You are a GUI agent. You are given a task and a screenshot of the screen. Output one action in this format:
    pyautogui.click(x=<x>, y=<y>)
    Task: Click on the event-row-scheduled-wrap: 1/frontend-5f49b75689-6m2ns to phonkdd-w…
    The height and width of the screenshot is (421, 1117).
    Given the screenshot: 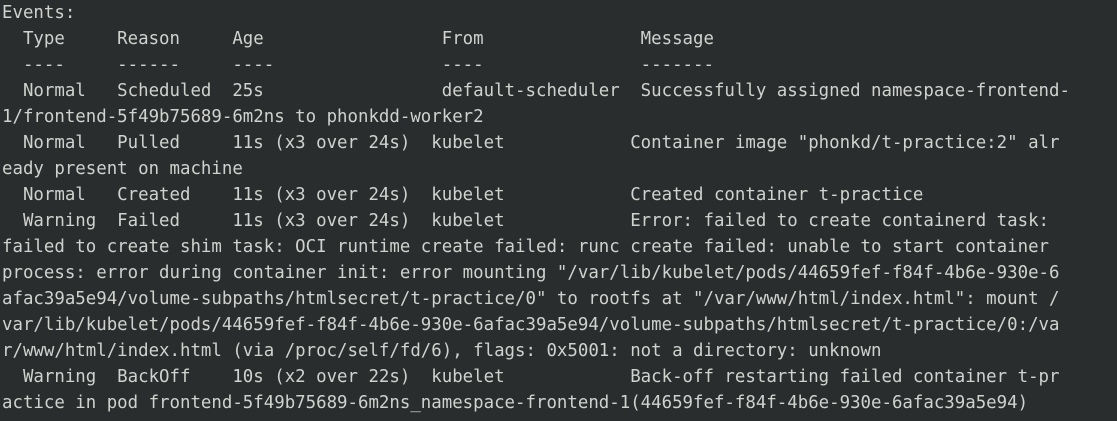 What is the action you would take?
    pyautogui.click(x=243, y=117)
    